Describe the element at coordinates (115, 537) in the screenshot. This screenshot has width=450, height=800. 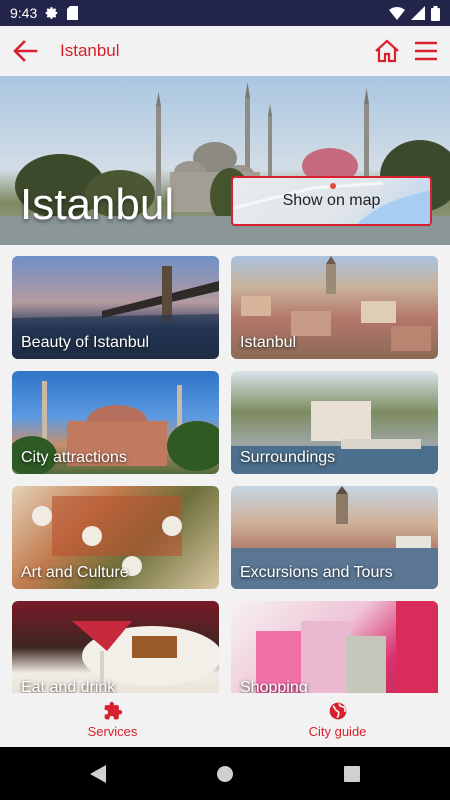
I see `tile-art-and-culture: Art and Culture` at that location.